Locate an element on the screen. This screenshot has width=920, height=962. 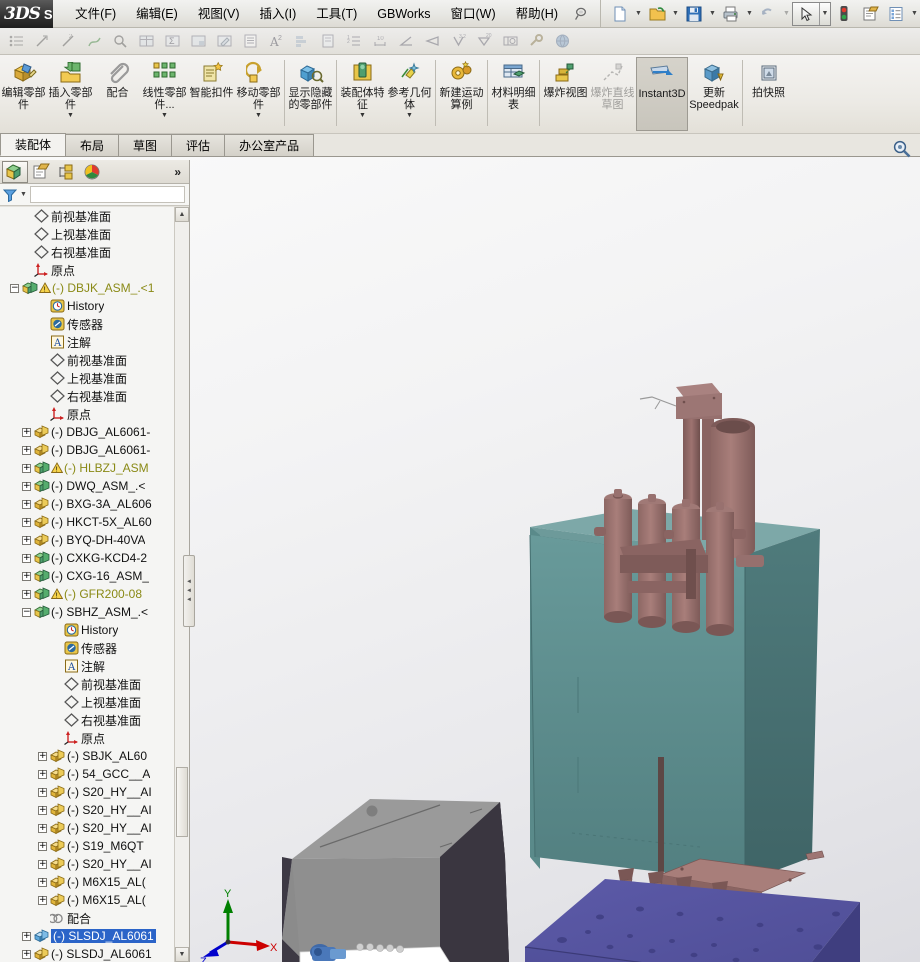
feature-tree-node: + (-) M6X15_AL( is located at coordinates (94, 882).